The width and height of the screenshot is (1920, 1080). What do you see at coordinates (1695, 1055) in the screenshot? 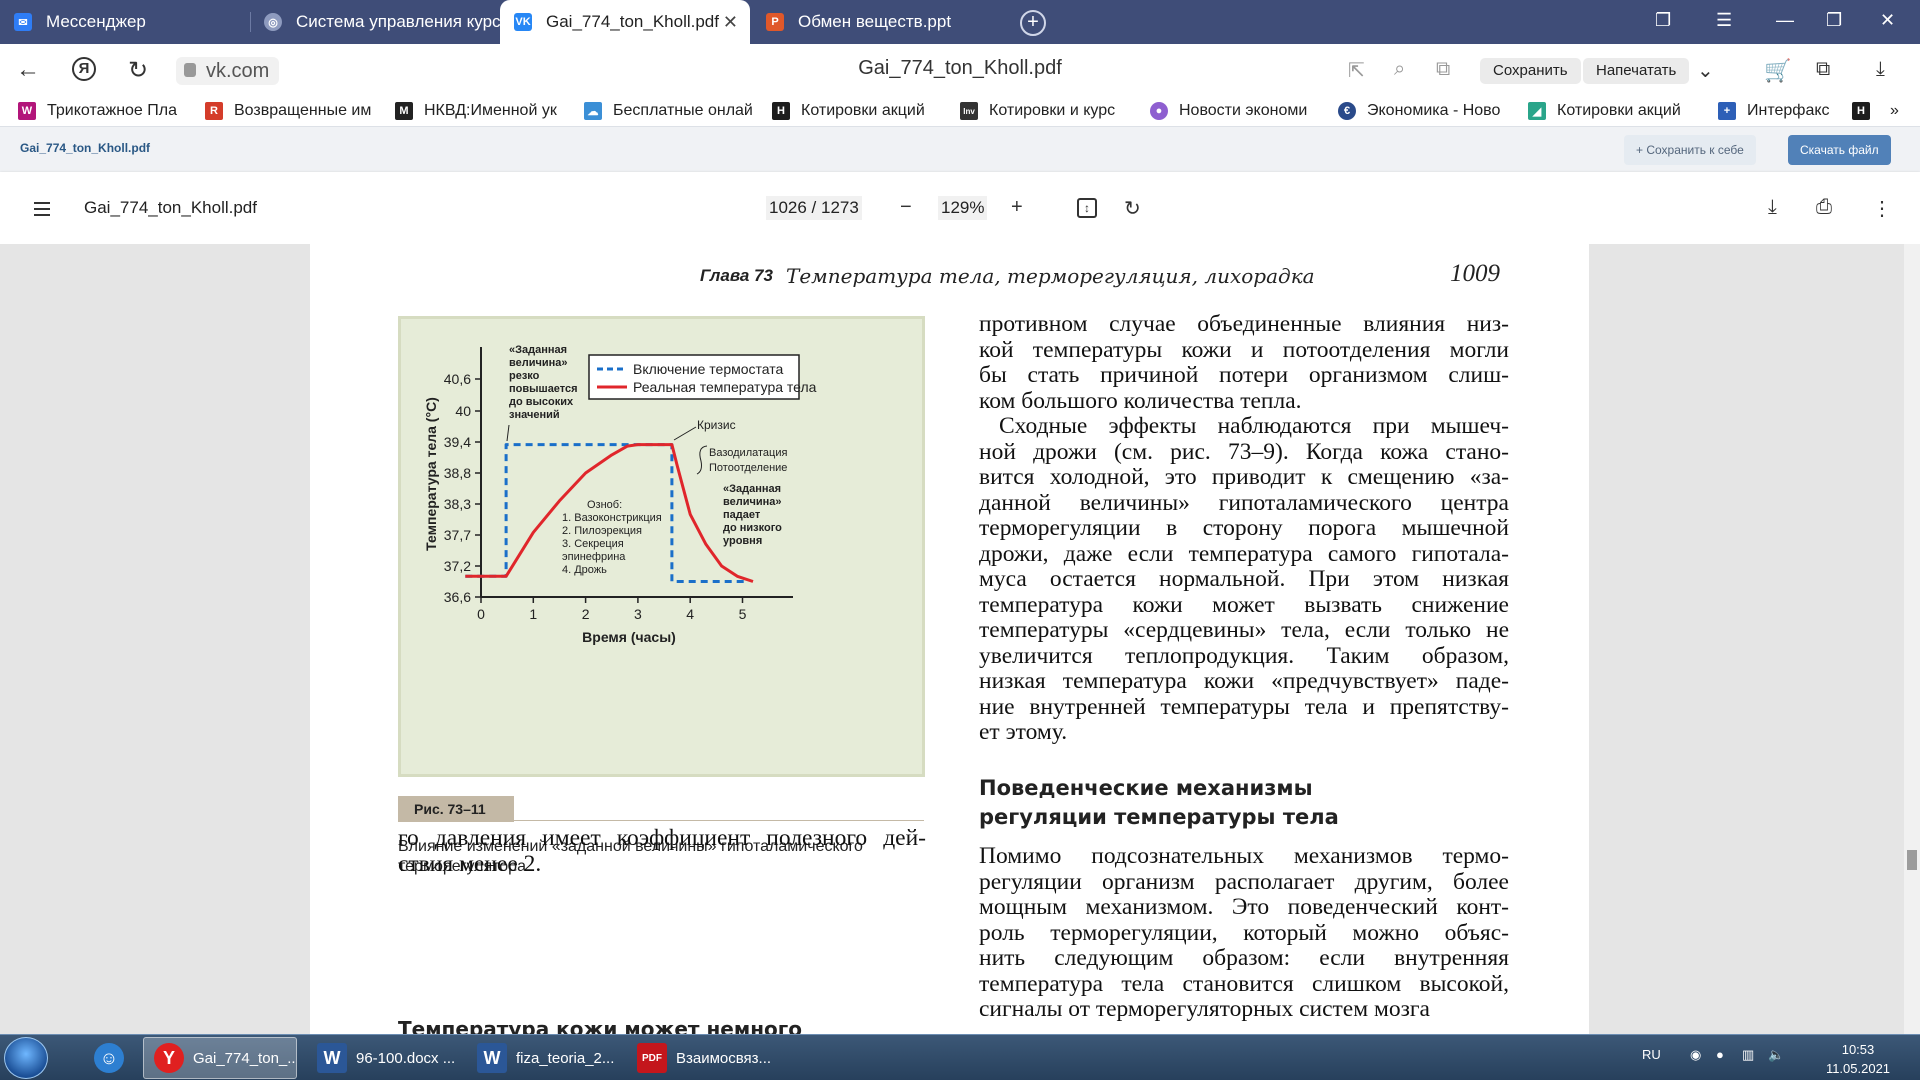
I see `steam-icon: ◉` at bounding box center [1695, 1055].